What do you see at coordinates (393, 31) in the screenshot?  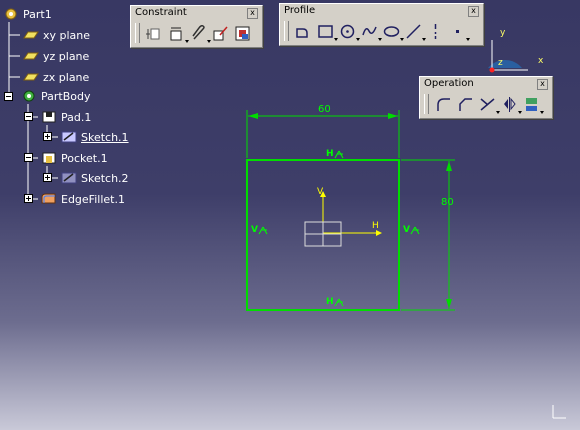 I see `ellipse-button` at bounding box center [393, 31].